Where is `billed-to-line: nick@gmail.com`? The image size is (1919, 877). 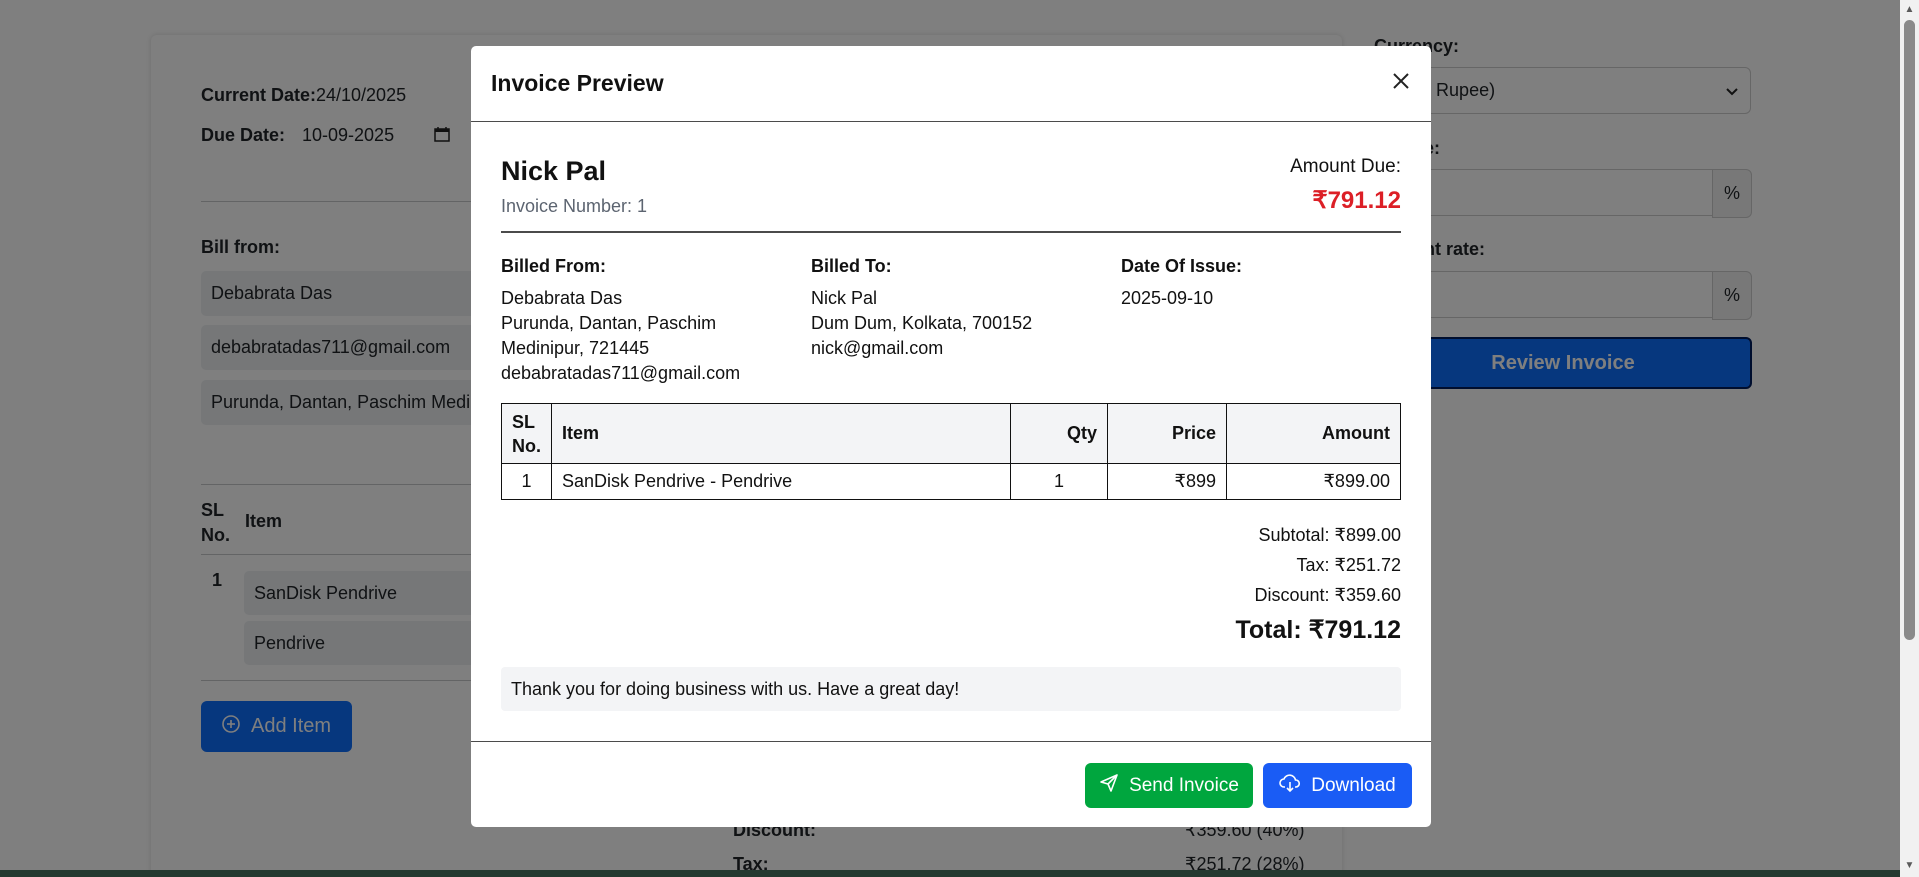 billed-to-line: nick@gmail.com is located at coordinates (877, 348).